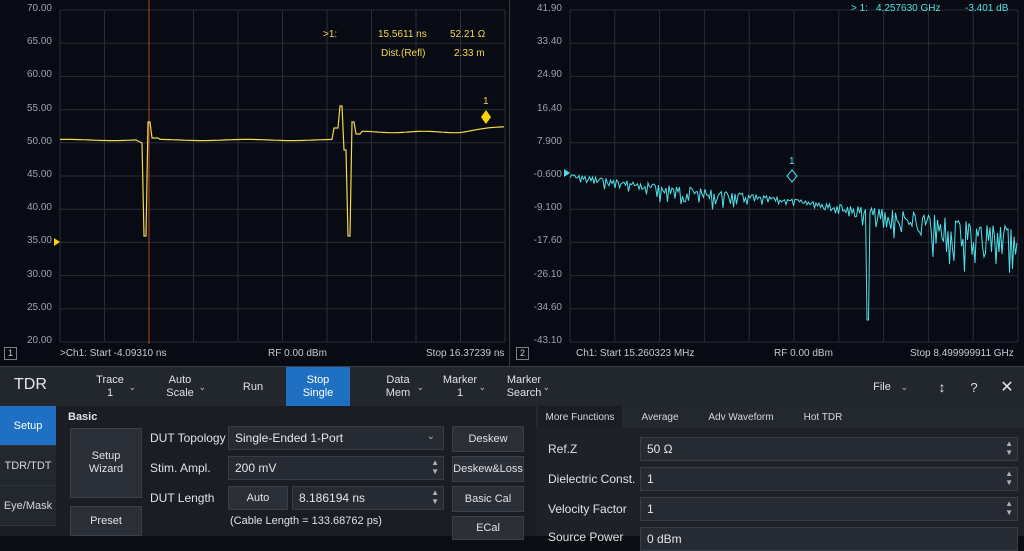 This screenshot has height=551, width=1024. What do you see at coordinates (39, 75) in the screenshot?
I see `y-tick-label: 60.00` at bounding box center [39, 75].